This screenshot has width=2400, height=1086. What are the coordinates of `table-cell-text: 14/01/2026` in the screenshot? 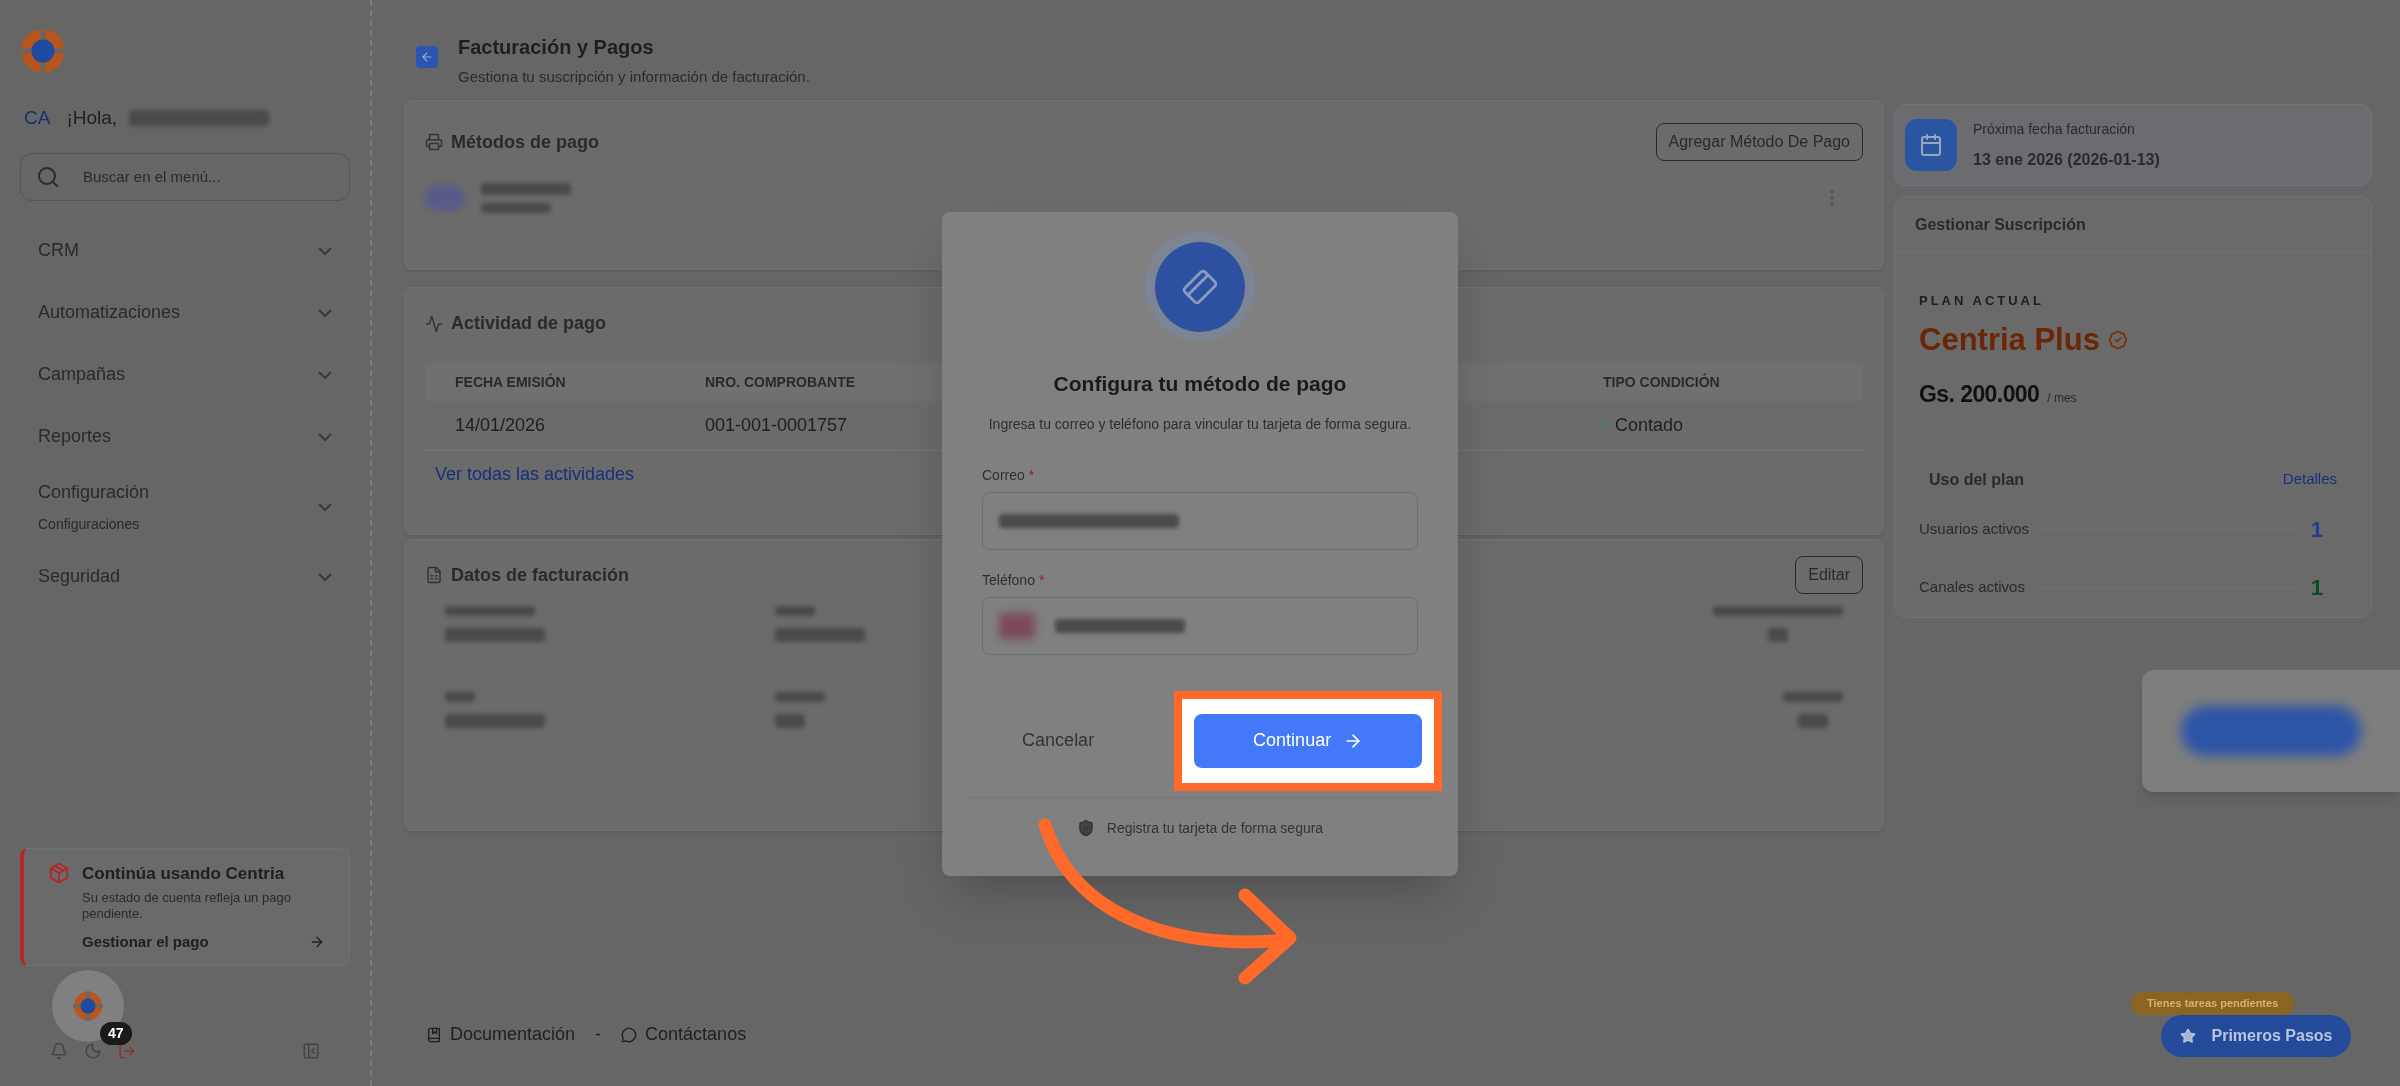 It's located at (500, 425).